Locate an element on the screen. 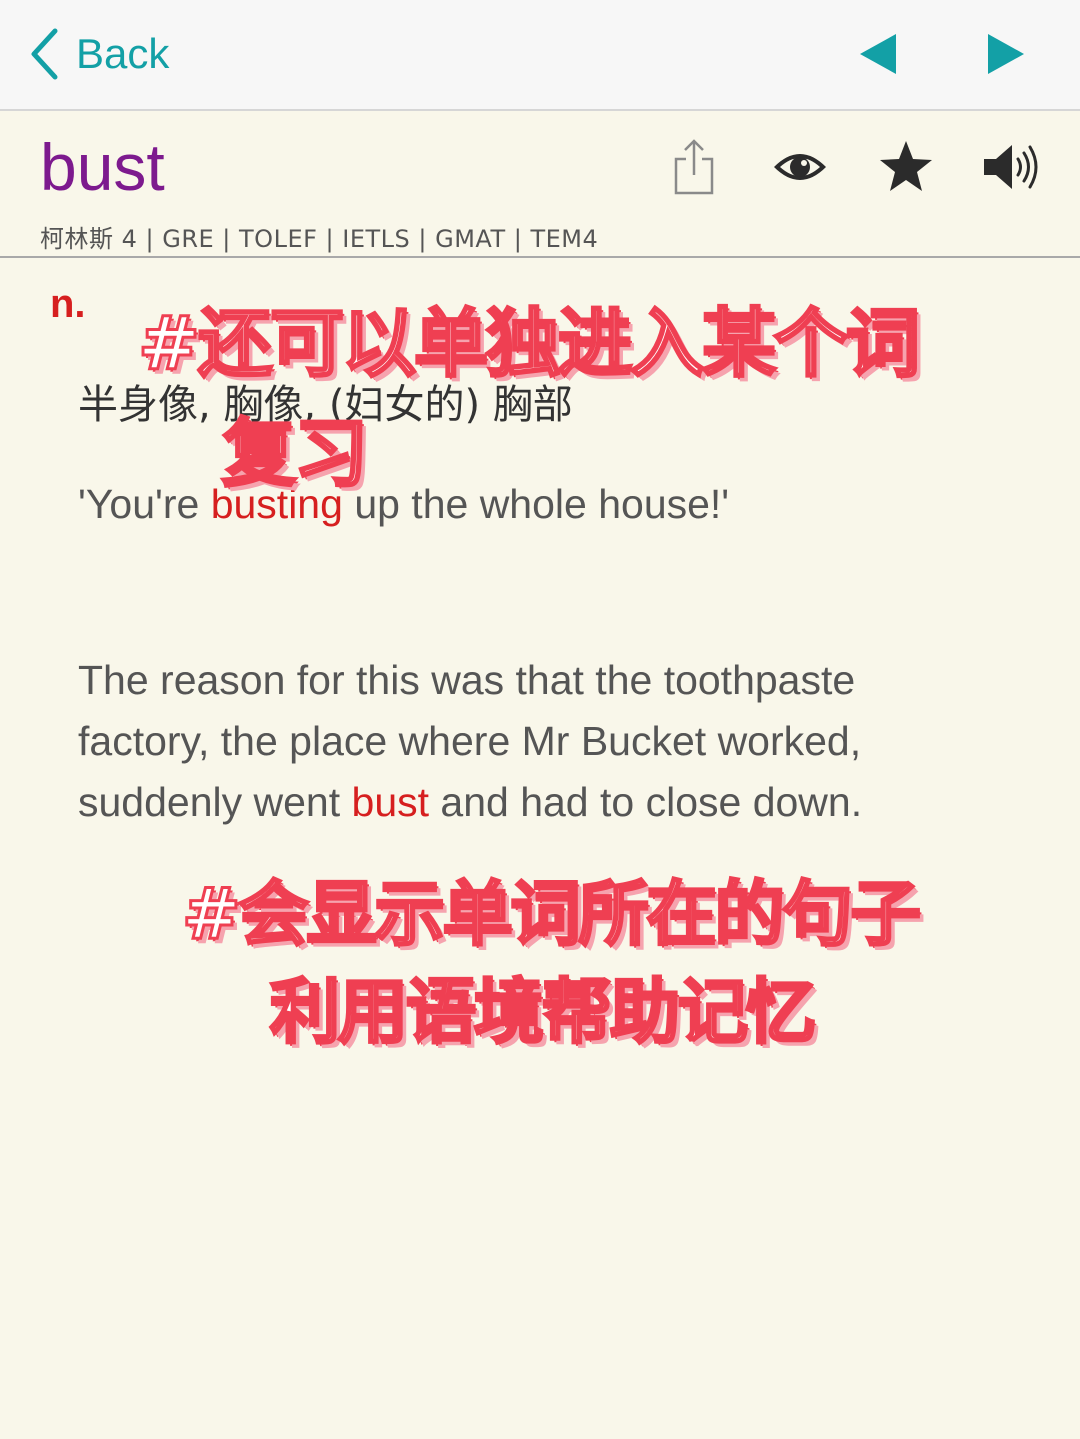 This screenshot has height=1439, width=1080. annotation-caption: 复习 is located at coordinates (295, 454).